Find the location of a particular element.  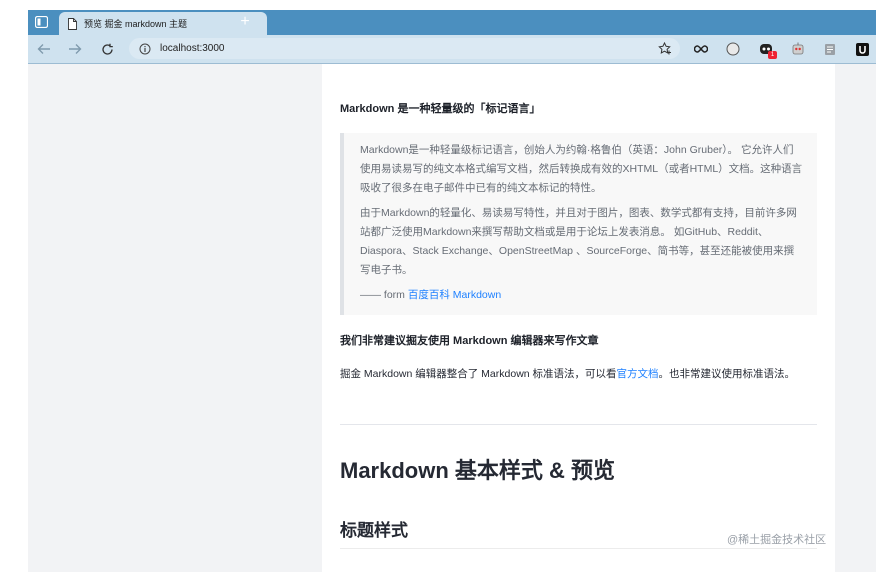

horizontal-rule is located at coordinates (578, 424).